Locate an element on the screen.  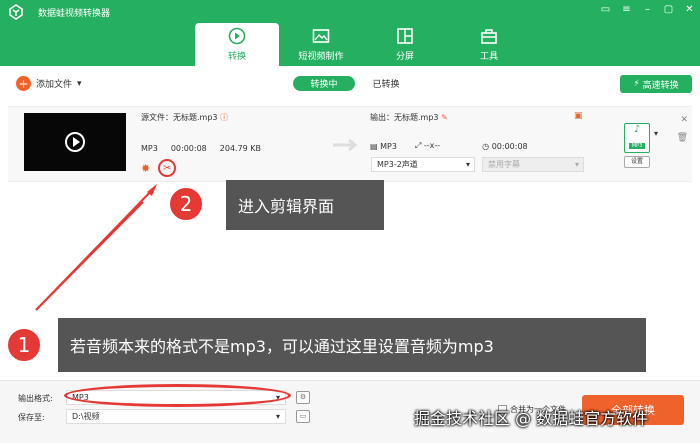
status-switch: 转换中 已转换 is located at coordinates (355, 83).